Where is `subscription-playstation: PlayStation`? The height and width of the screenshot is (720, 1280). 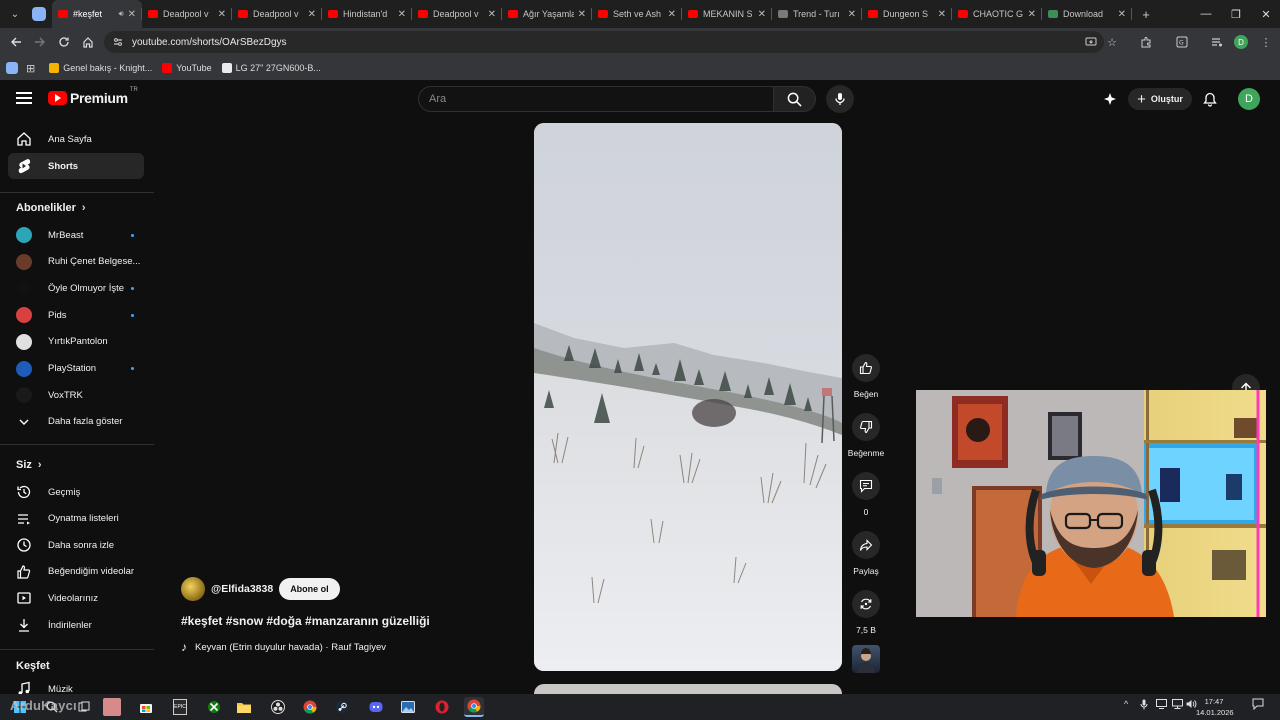 subscription-playstation: PlayStation is located at coordinates (76, 369).